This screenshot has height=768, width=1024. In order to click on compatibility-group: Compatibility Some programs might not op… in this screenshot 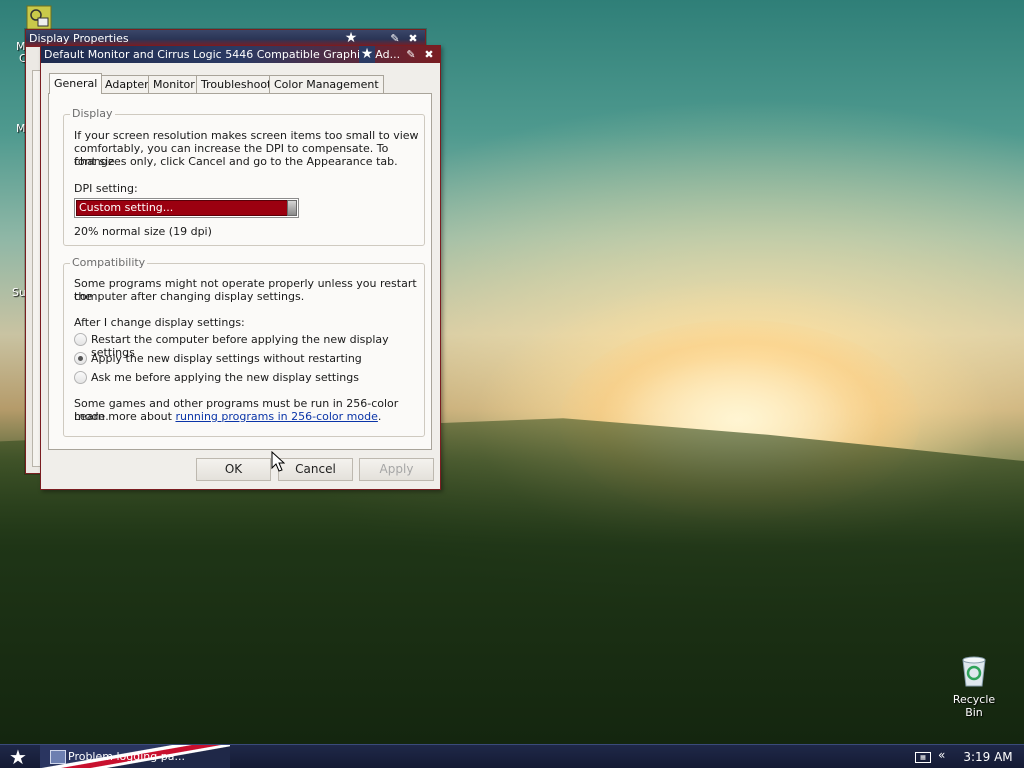, I will do `click(244, 346)`.